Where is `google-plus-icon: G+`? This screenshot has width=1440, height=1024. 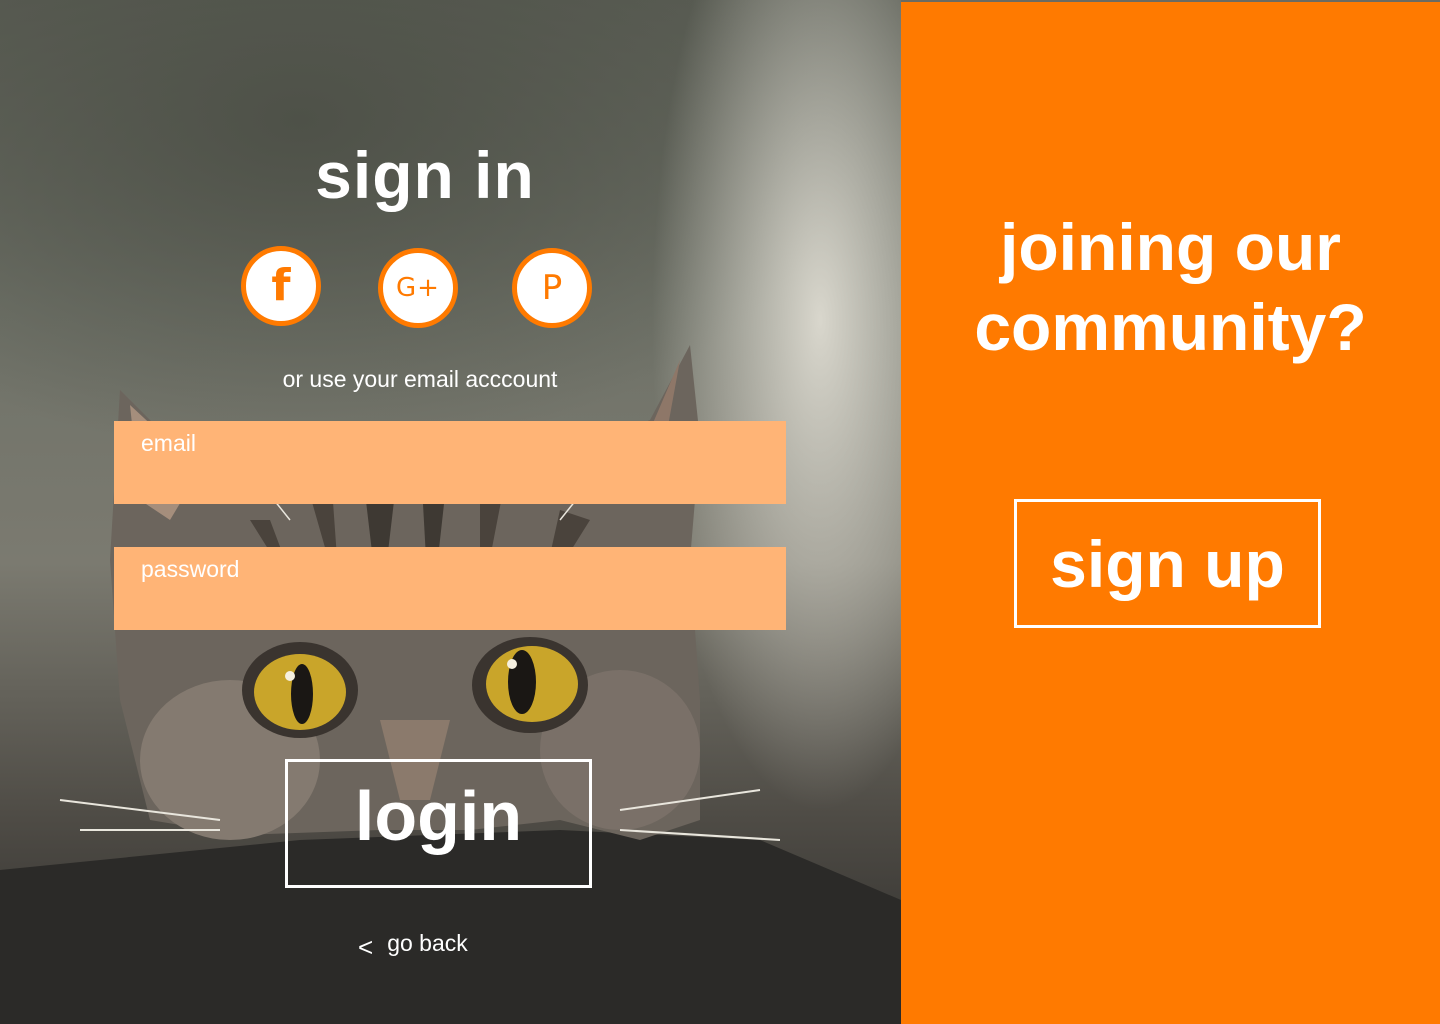
google-plus-icon: G+ is located at coordinates (418, 288).